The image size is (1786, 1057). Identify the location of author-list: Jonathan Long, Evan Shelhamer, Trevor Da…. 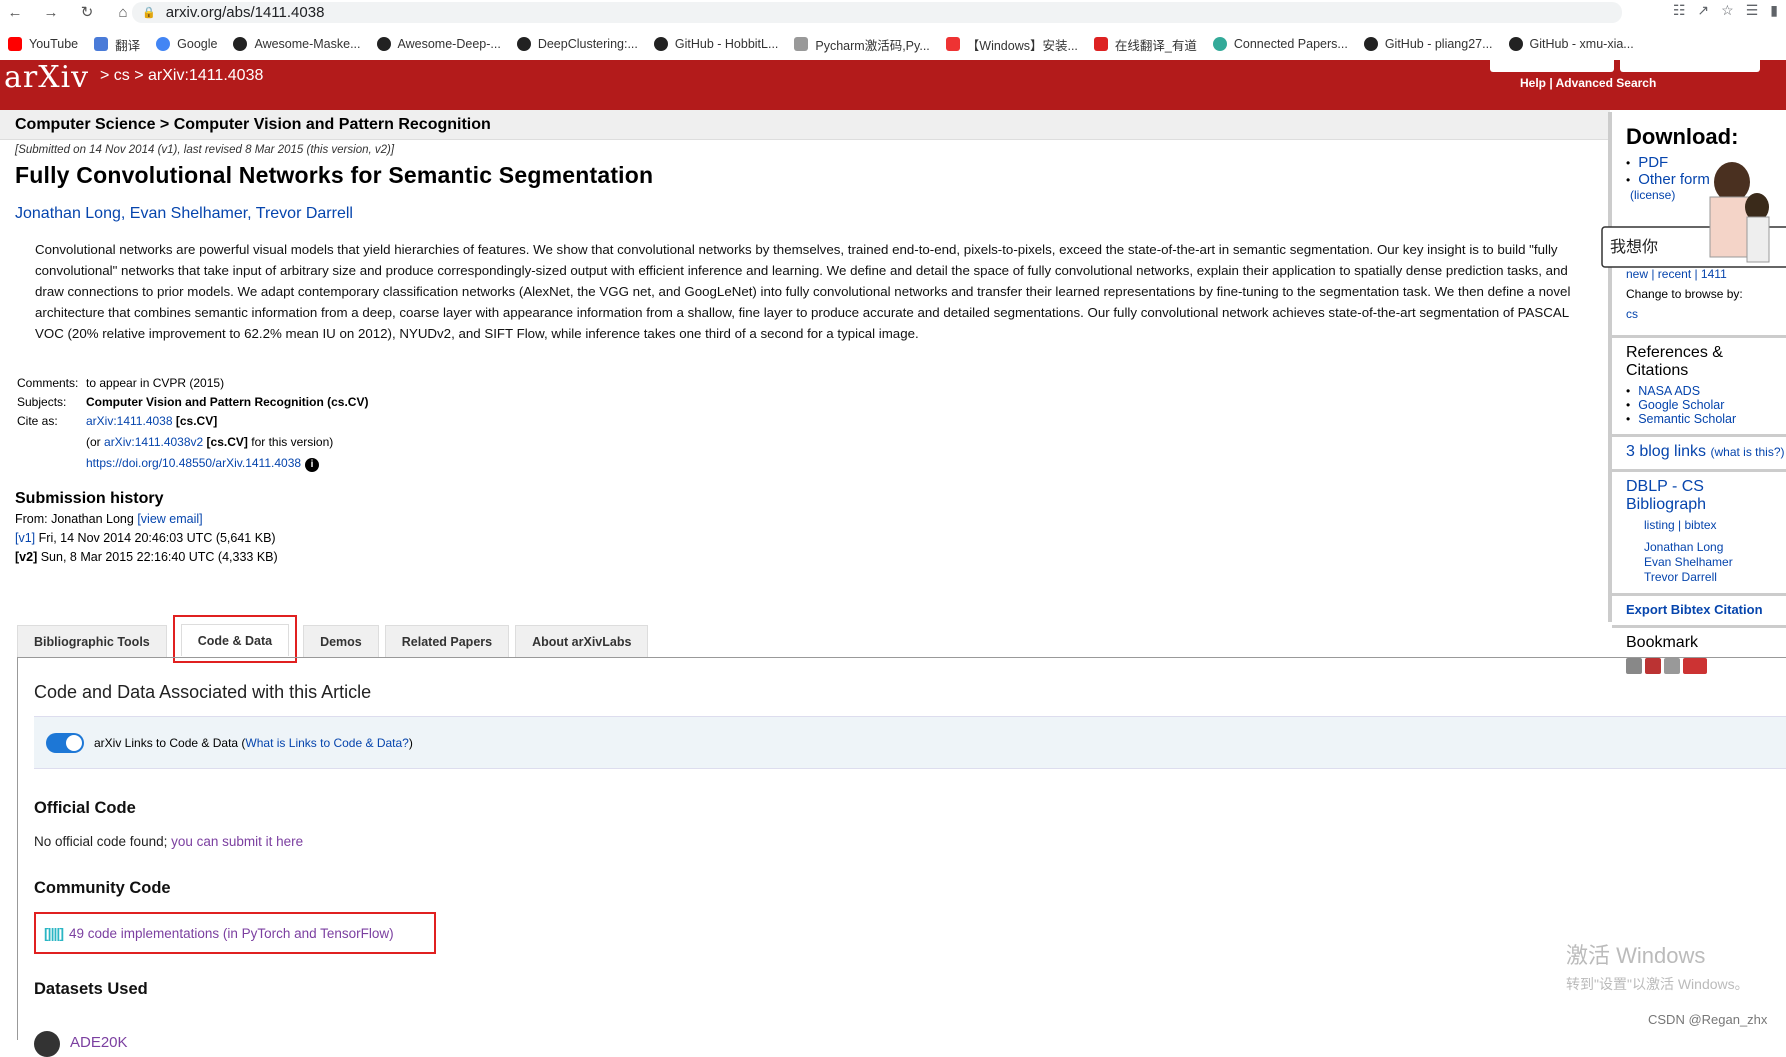
(810, 214).